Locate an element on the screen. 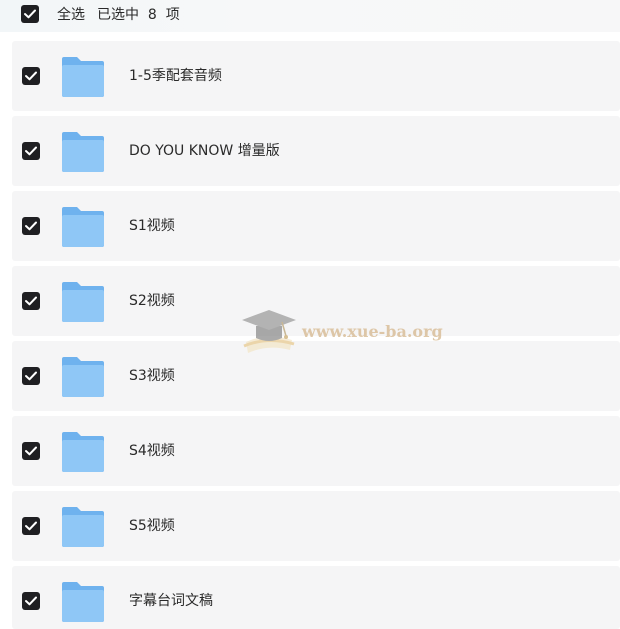 The height and width of the screenshot is (629, 620). folder-name: S2视频 is located at coordinates (152, 301).